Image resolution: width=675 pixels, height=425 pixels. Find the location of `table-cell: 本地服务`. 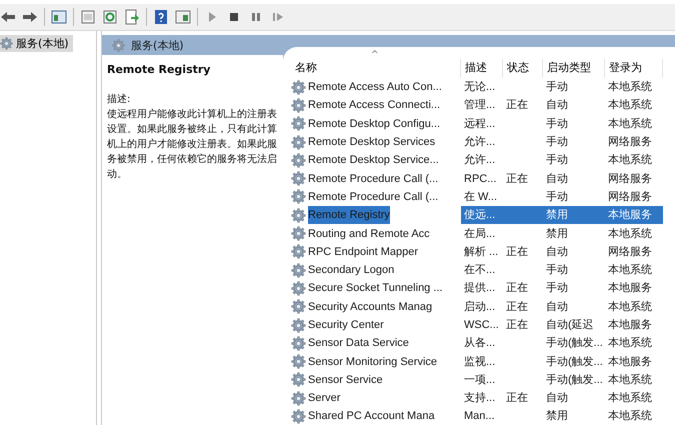

table-cell: 本地服务 is located at coordinates (634, 215).